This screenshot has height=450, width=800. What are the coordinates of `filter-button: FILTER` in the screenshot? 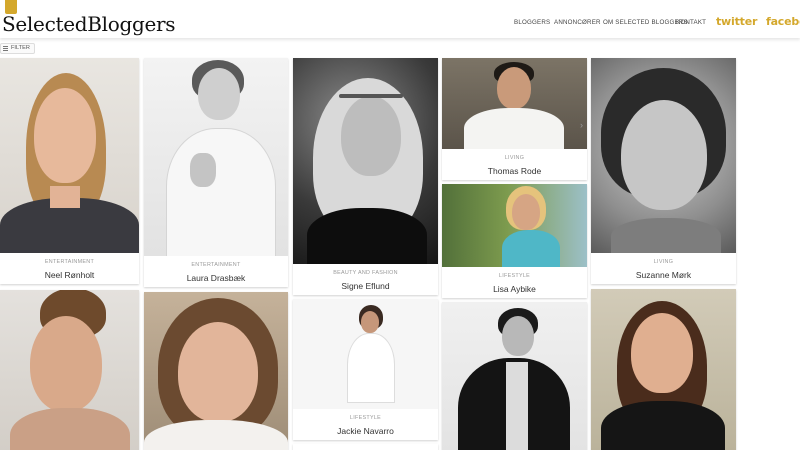 It's located at (17, 48).